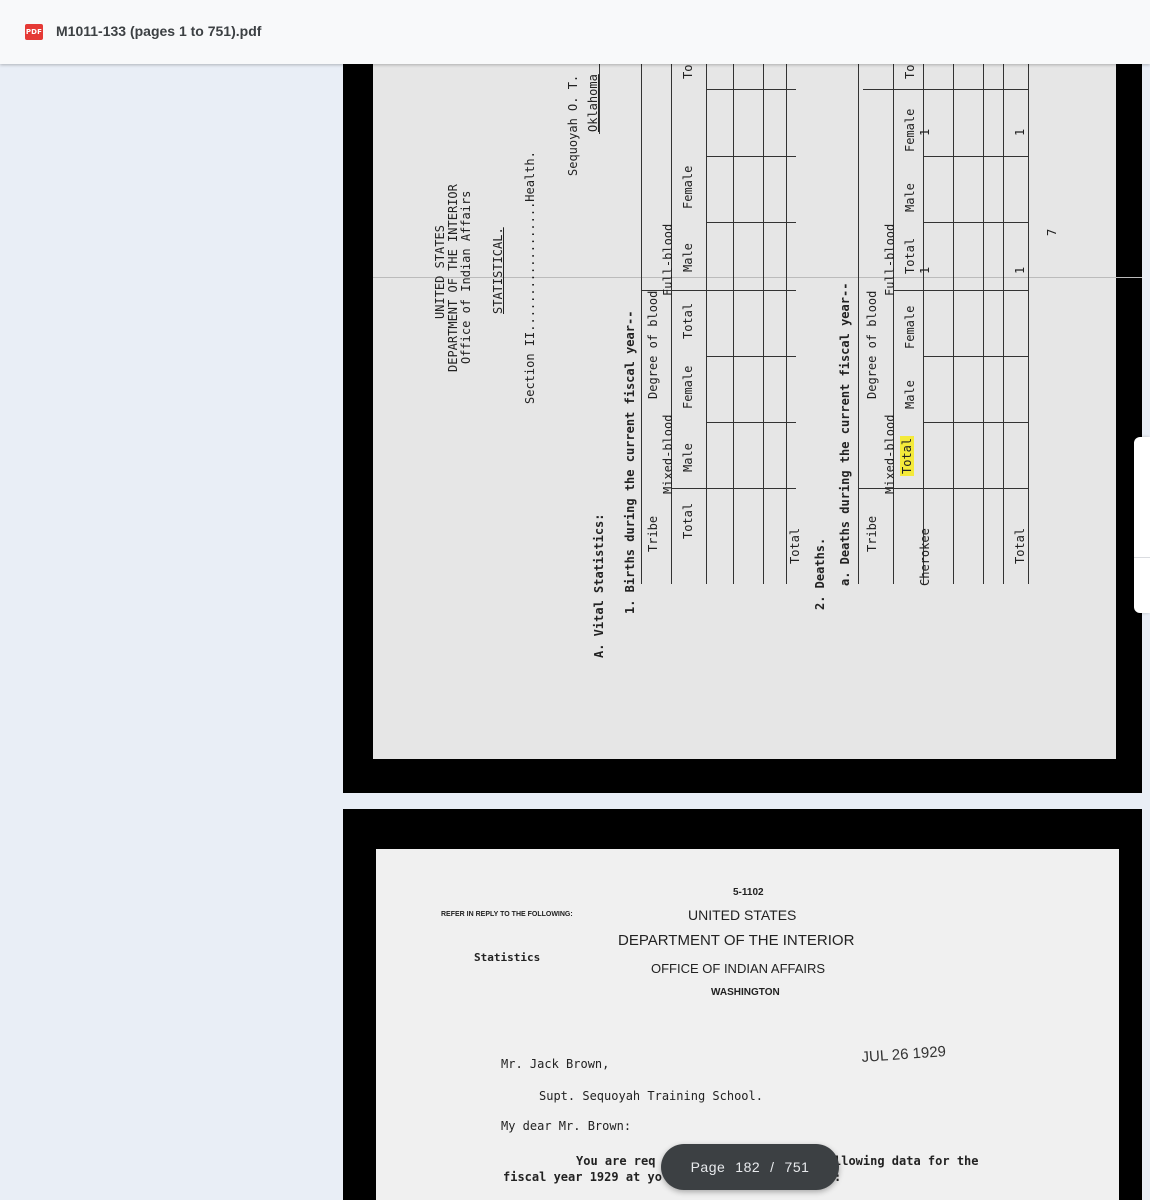 This screenshot has width=1150, height=1200. What do you see at coordinates (688, 320) in the screenshot?
I see `births-total-col-2: Total` at bounding box center [688, 320].